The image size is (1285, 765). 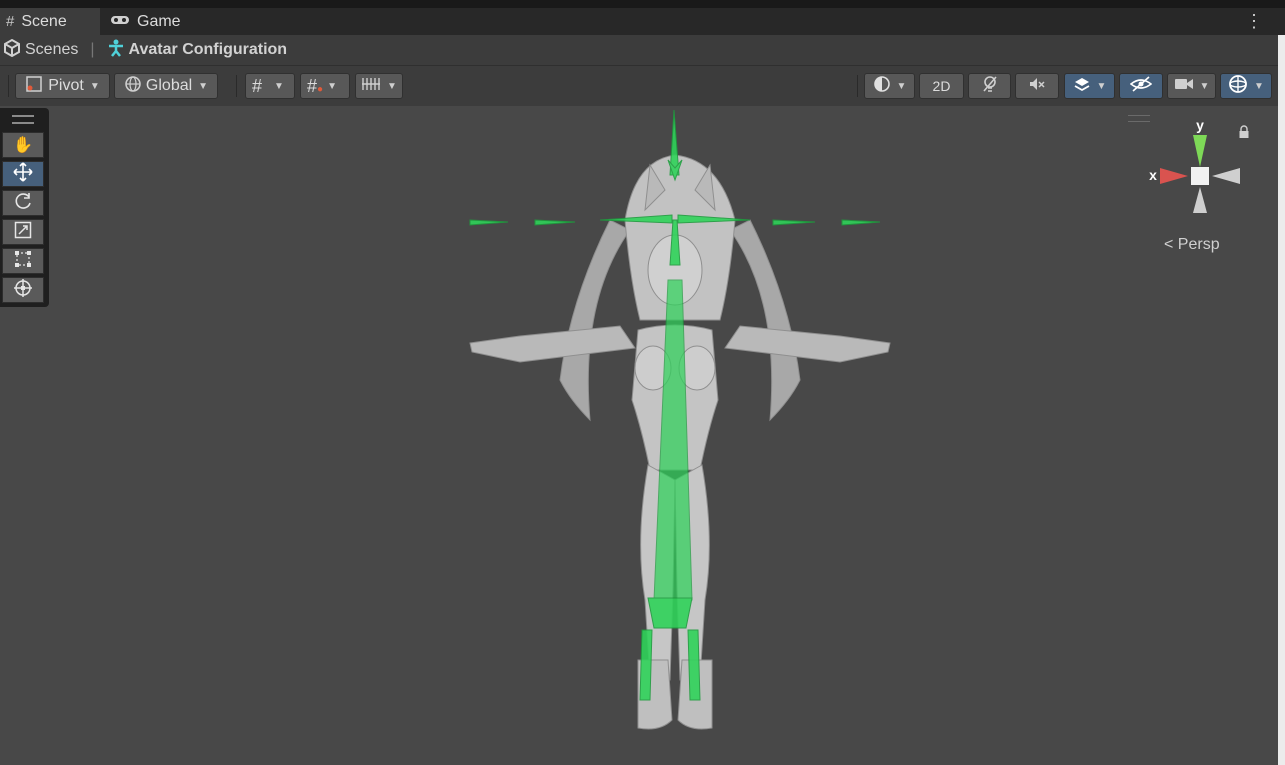 I want to click on gizmo-center-cube, so click(x=1200, y=176).